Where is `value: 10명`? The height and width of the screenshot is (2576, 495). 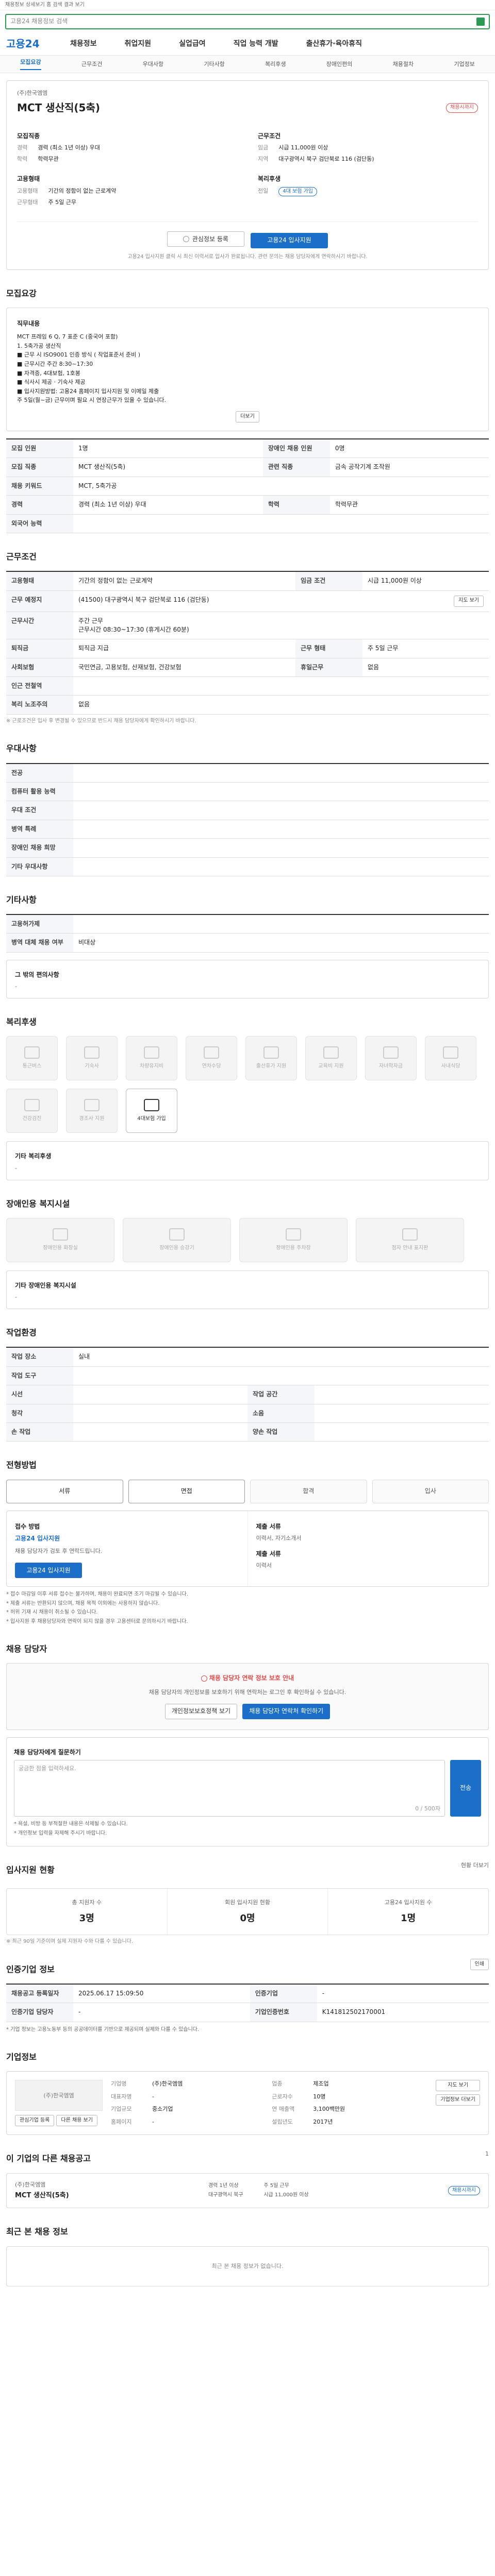 value: 10명 is located at coordinates (319, 2096).